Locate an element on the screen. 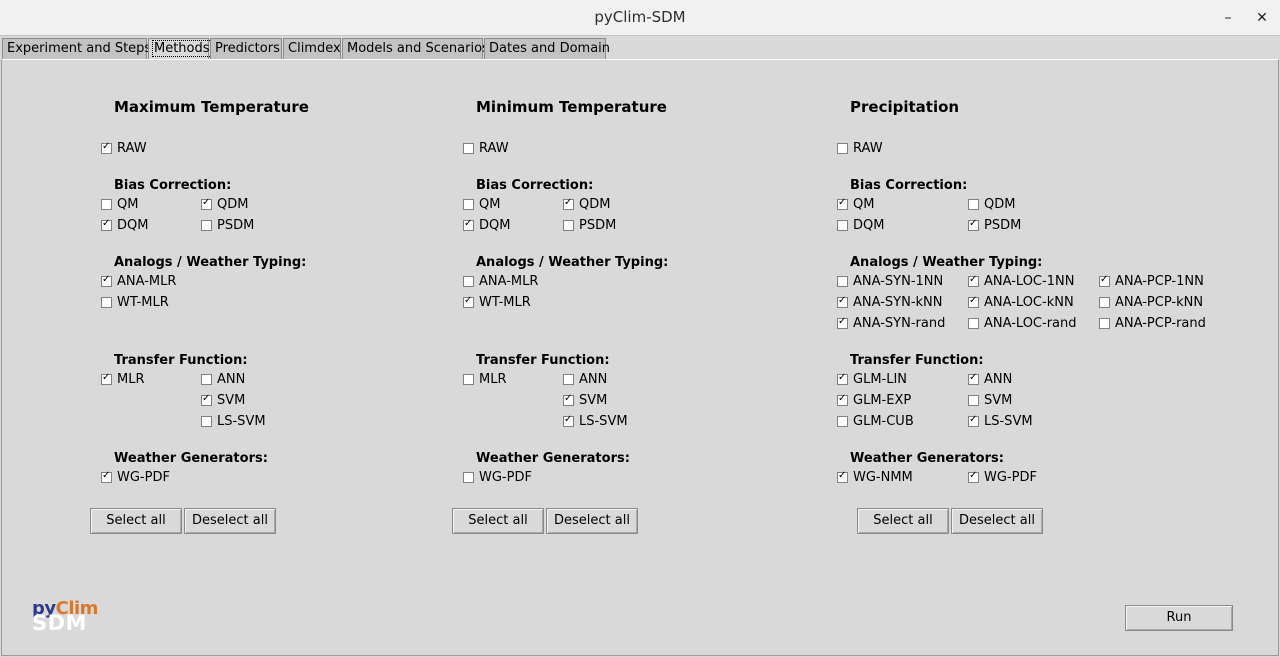 Image resolution: width=1280 pixels, height=657 pixels. tmin-deselect-all-button: Deselect all is located at coordinates (592, 521).